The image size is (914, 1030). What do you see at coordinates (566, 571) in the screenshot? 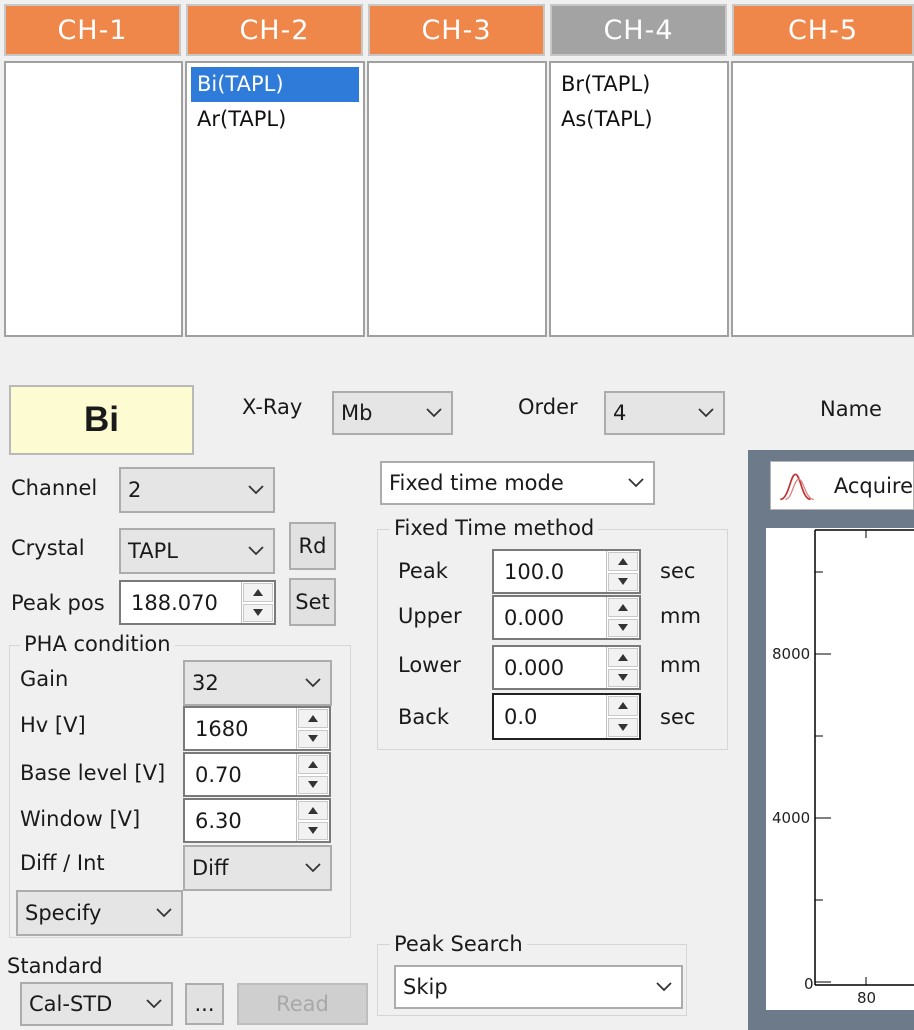
I see `fixed-peak-stepper: 100.0` at bounding box center [566, 571].